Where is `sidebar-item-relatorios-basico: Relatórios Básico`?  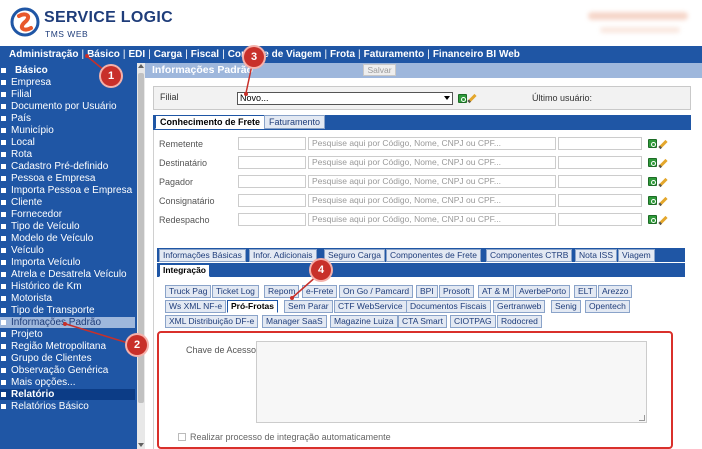 sidebar-item-relatorios-basico: Relatórios Básico is located at coordinates (67, 406).